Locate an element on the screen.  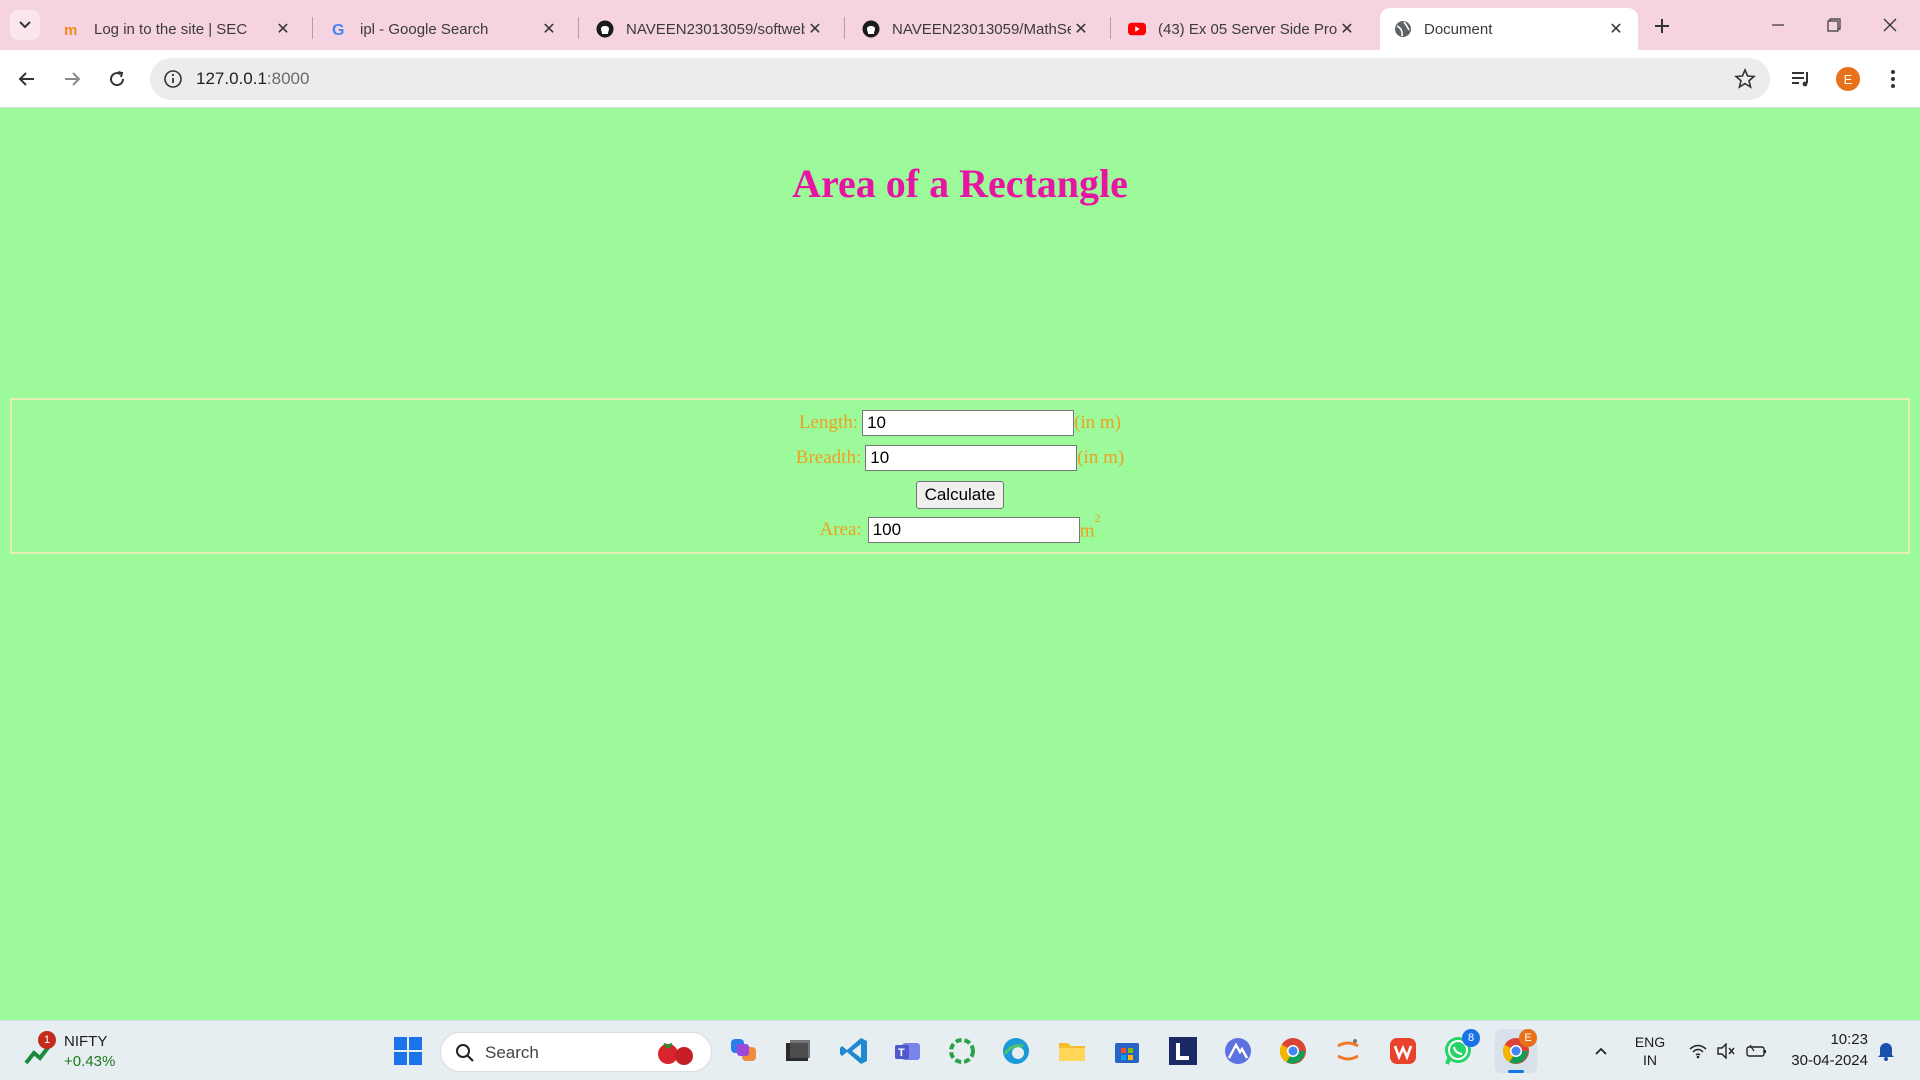
search-label: Search is located at coordinates (512, 1052).